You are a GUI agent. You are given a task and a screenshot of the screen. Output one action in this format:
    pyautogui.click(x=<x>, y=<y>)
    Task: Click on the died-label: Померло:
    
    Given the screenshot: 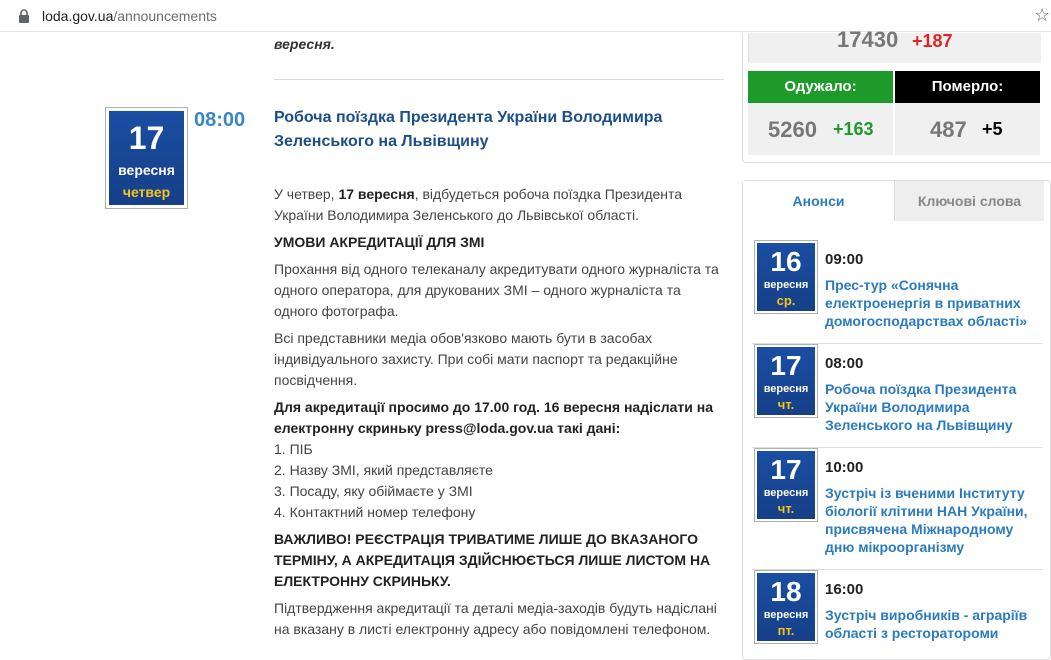 What is the action you would take?
    pyautogui.click(x=967, y=87)
    